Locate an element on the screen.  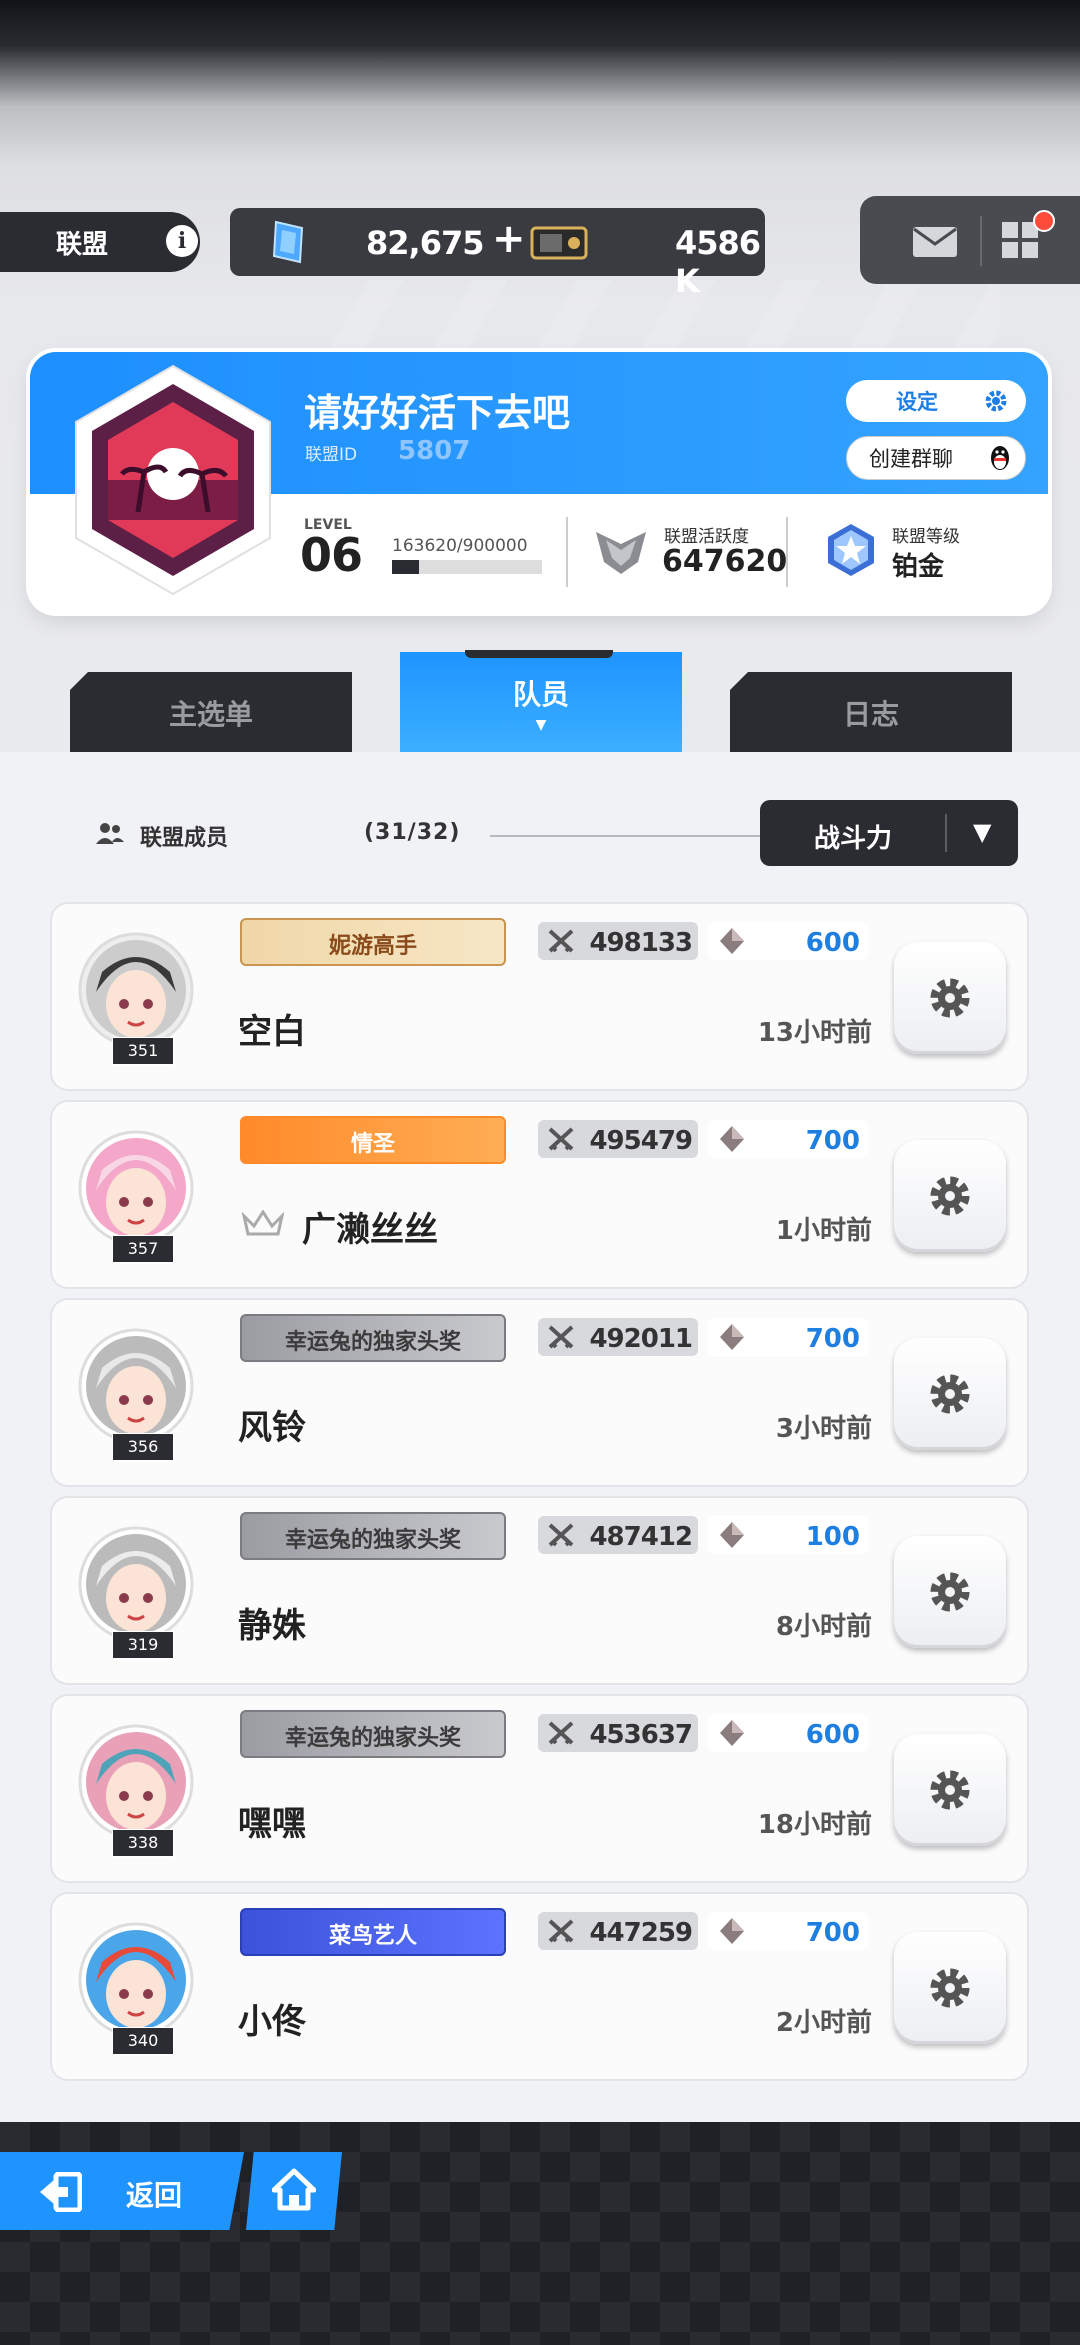
back-button: 返回 is located at coordinates (122, 2191).